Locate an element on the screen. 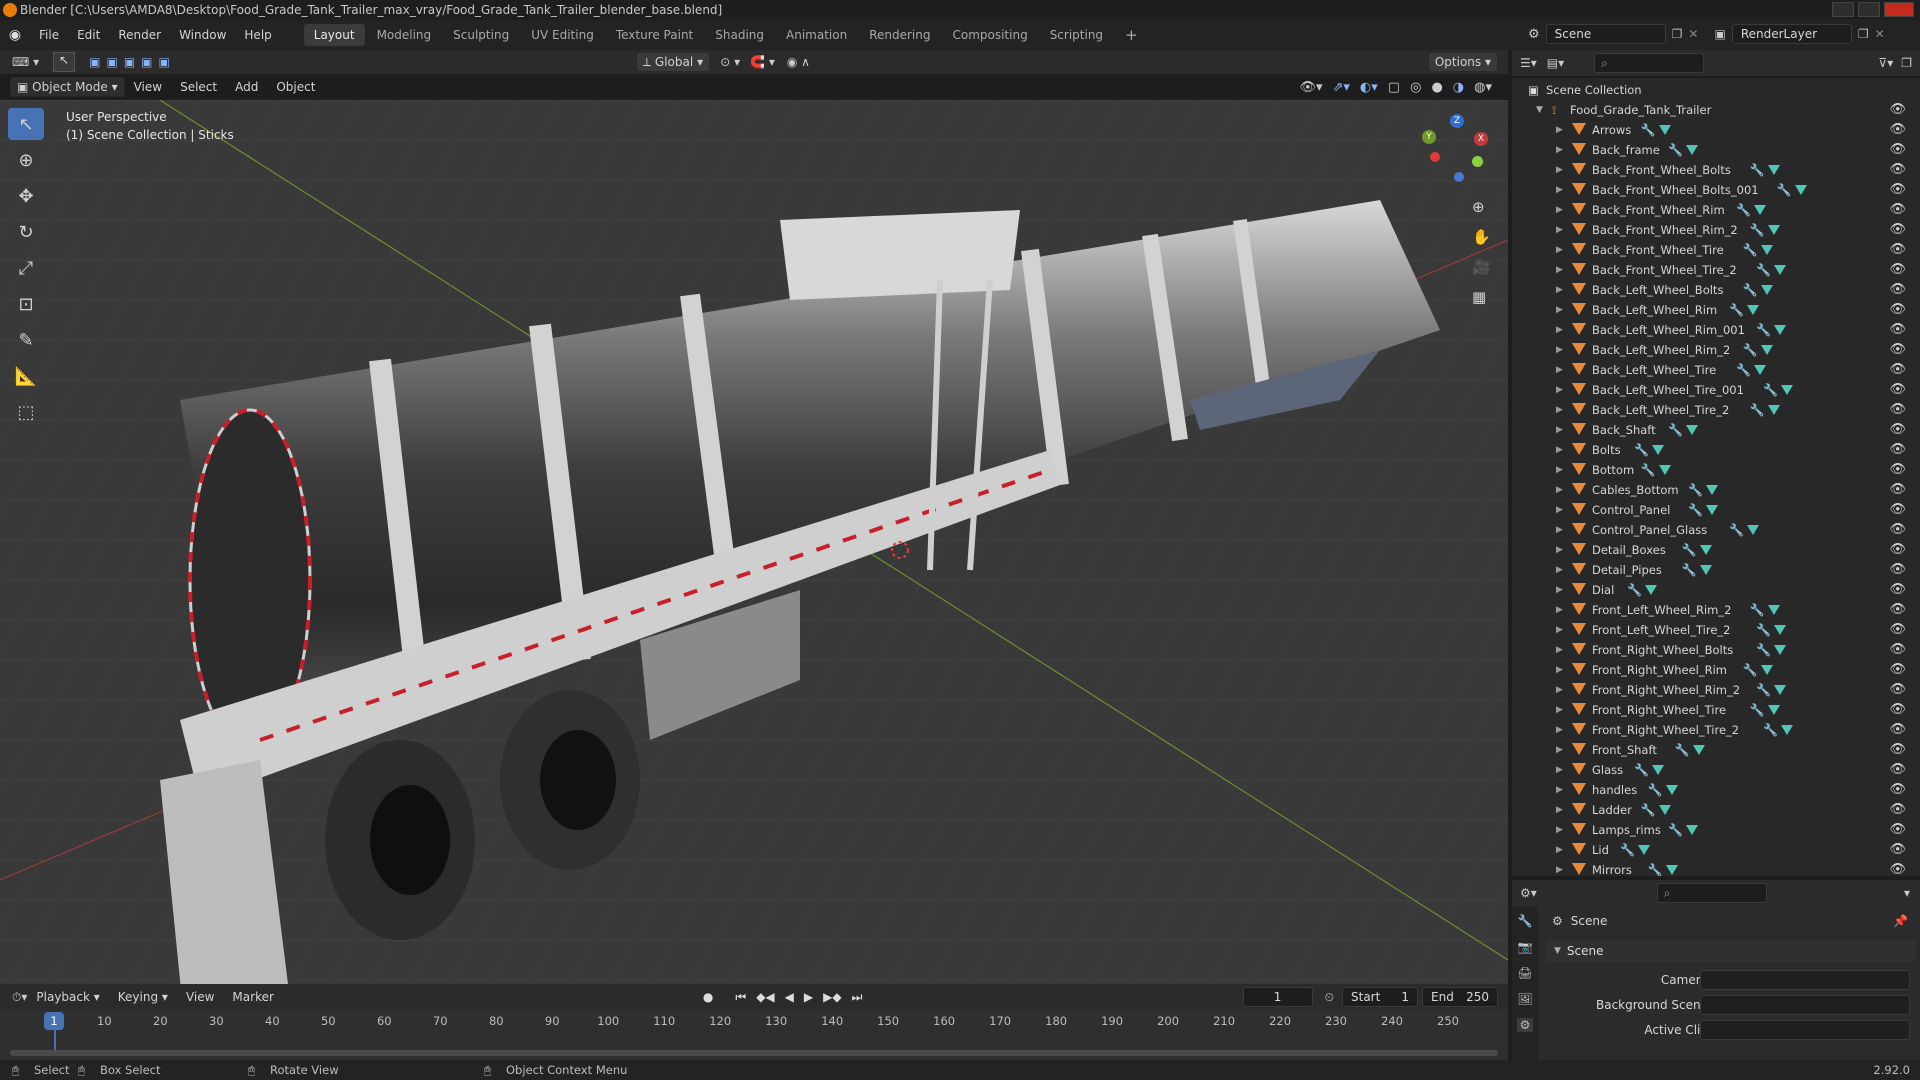 The image size is (1920, 1080). view-layer-tab-icon: 🖼 is located at coordinates (1524, 999).